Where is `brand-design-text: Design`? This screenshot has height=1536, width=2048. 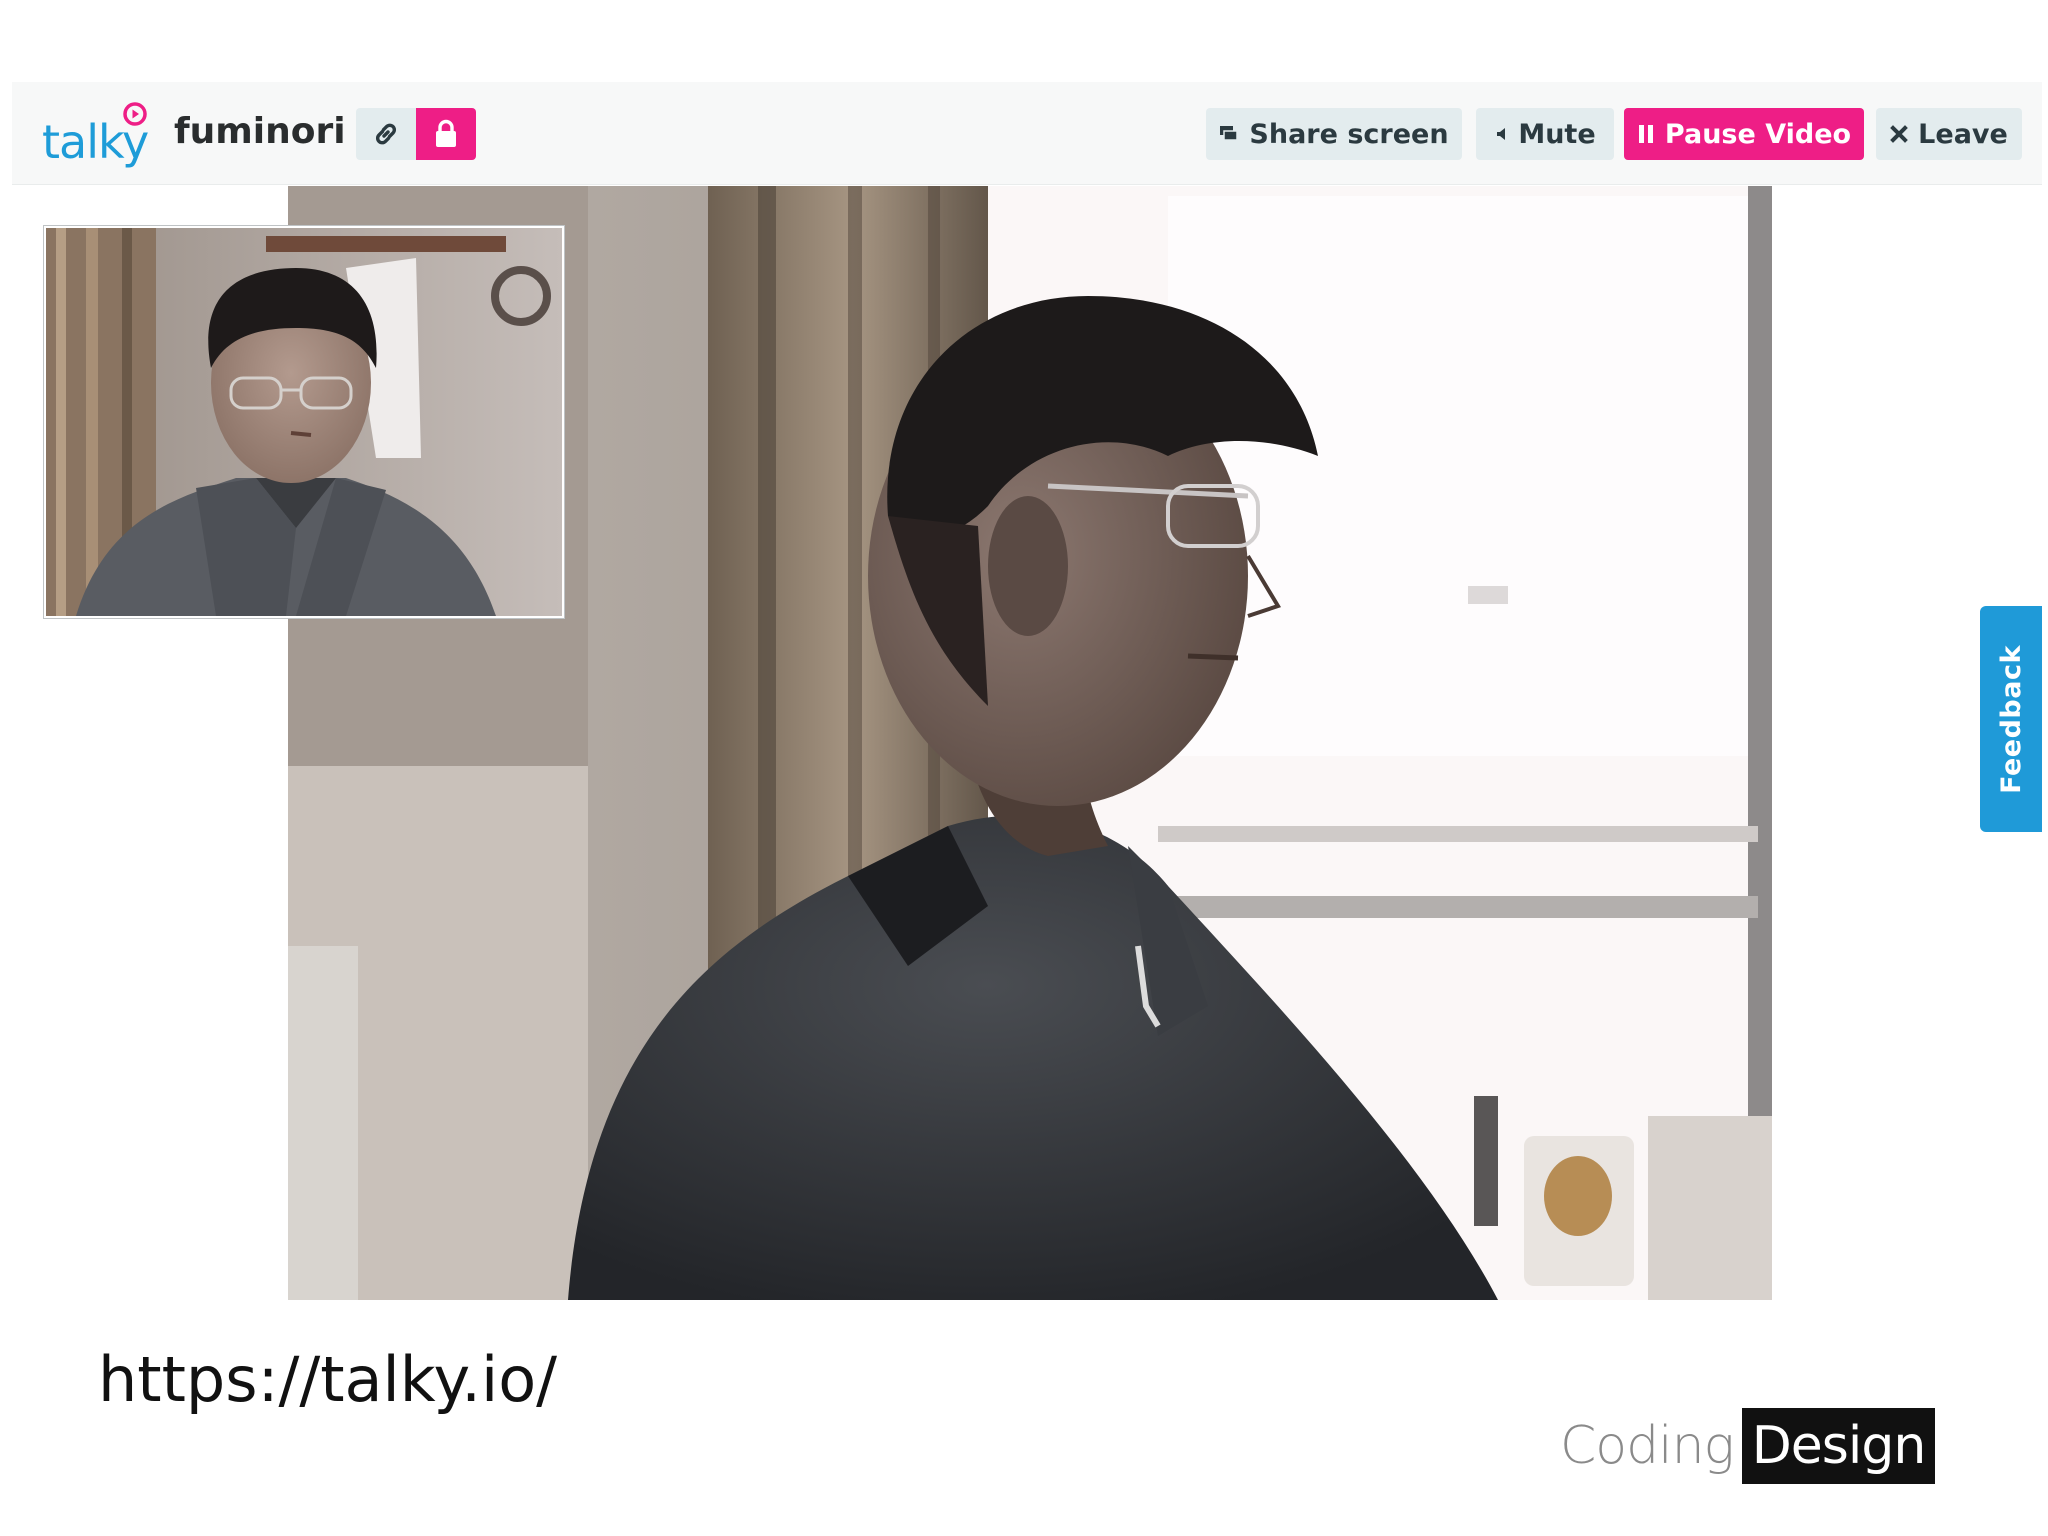 brand-design-text: Design is located at coordinates (1838, 1446).